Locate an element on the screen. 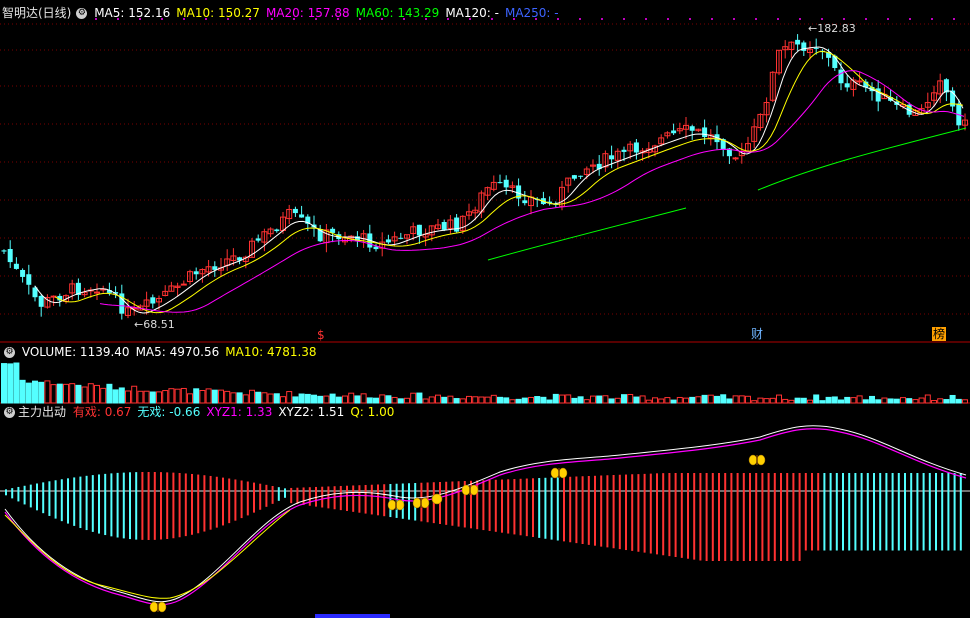 The image size is (970, 618). high-price-label: ←182.83 is located at coordinates (832, 28).